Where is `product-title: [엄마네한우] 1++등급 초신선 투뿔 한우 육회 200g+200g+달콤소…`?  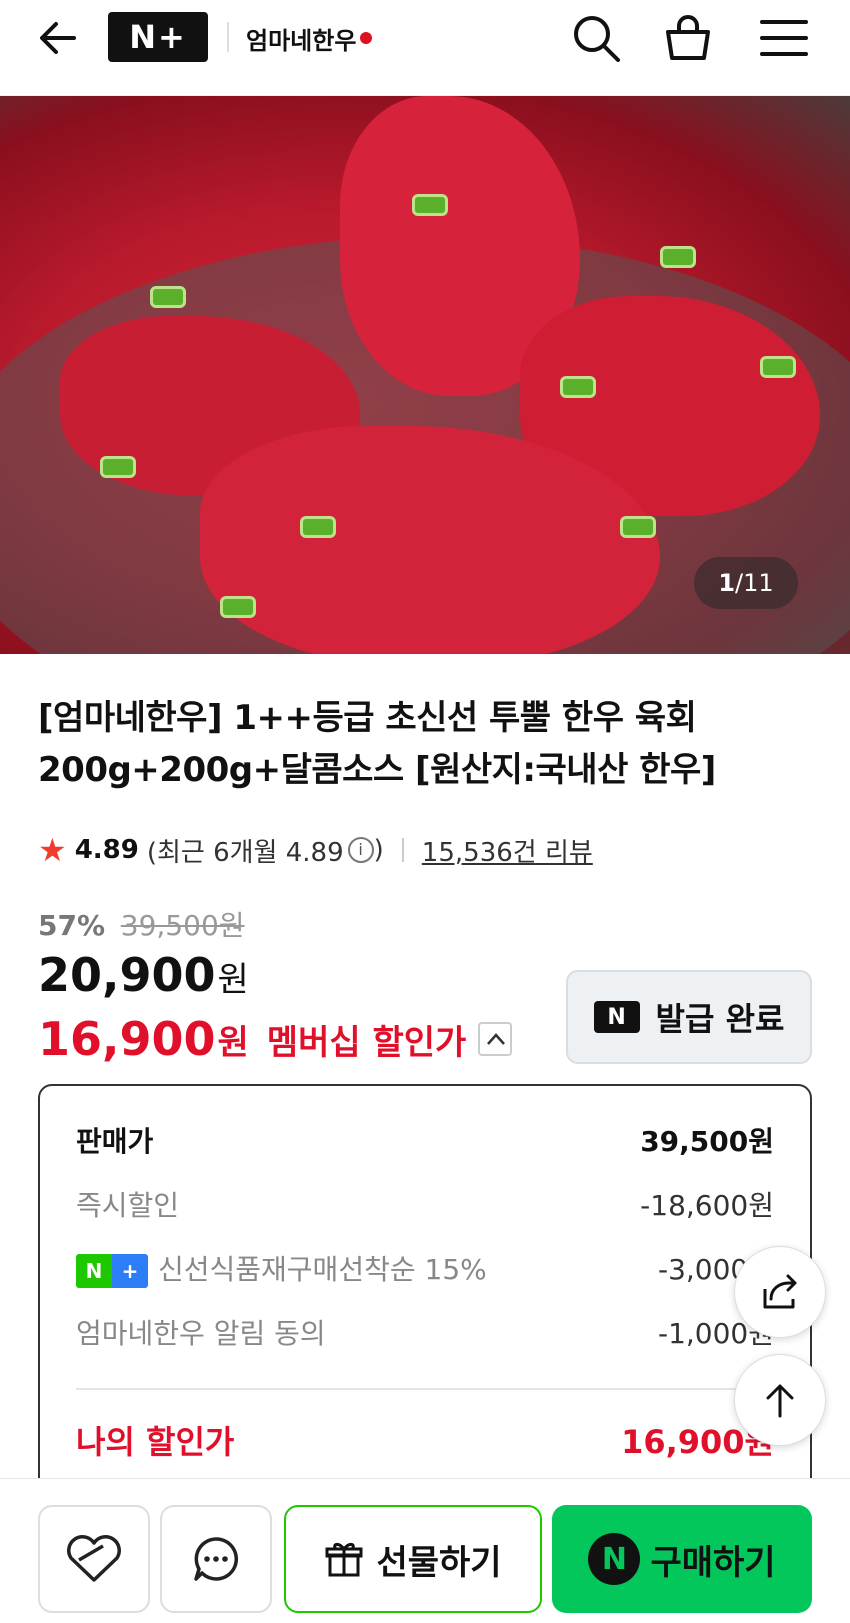
product-title: [엄마네한우] 1++등급 초신선 투뿔 한우 육회 200g+200g+달콤소… is located at coordinates (423, 744).